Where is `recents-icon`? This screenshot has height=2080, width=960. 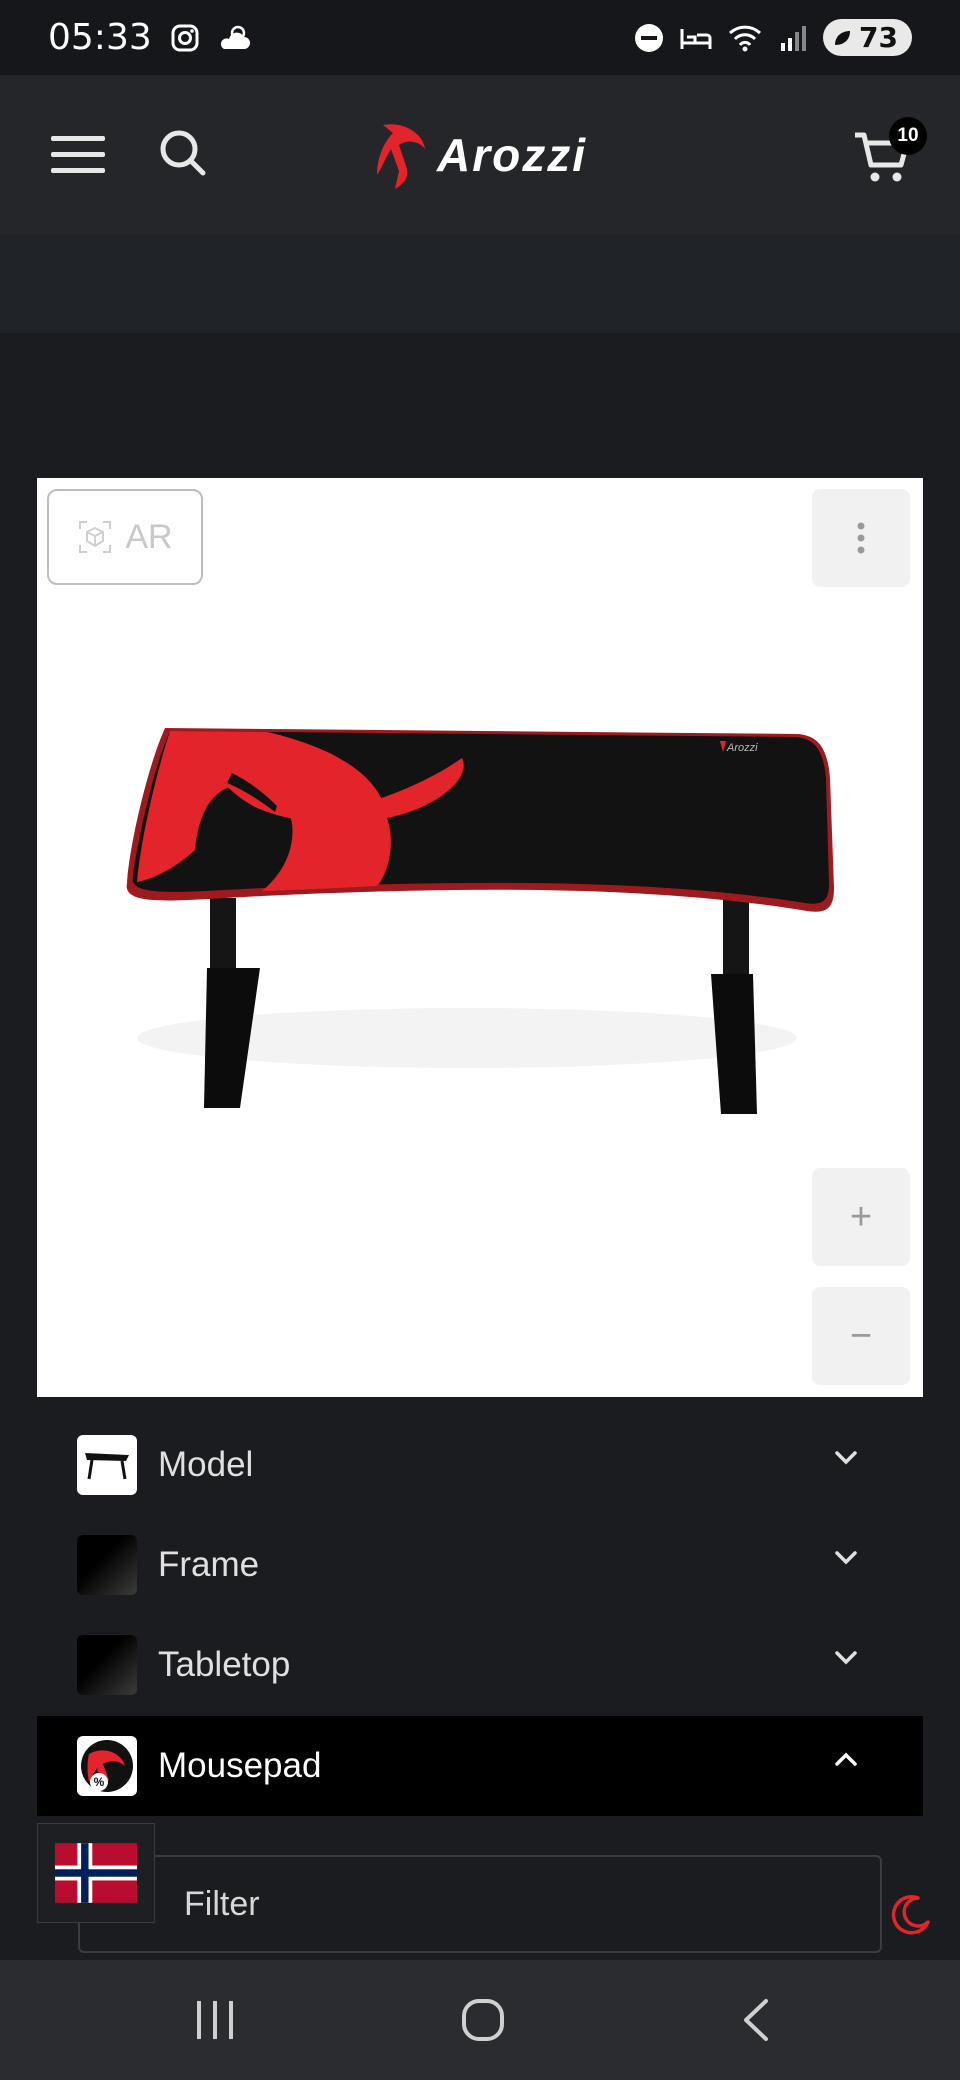
recents-icon is located at coordinates (215, 2020).